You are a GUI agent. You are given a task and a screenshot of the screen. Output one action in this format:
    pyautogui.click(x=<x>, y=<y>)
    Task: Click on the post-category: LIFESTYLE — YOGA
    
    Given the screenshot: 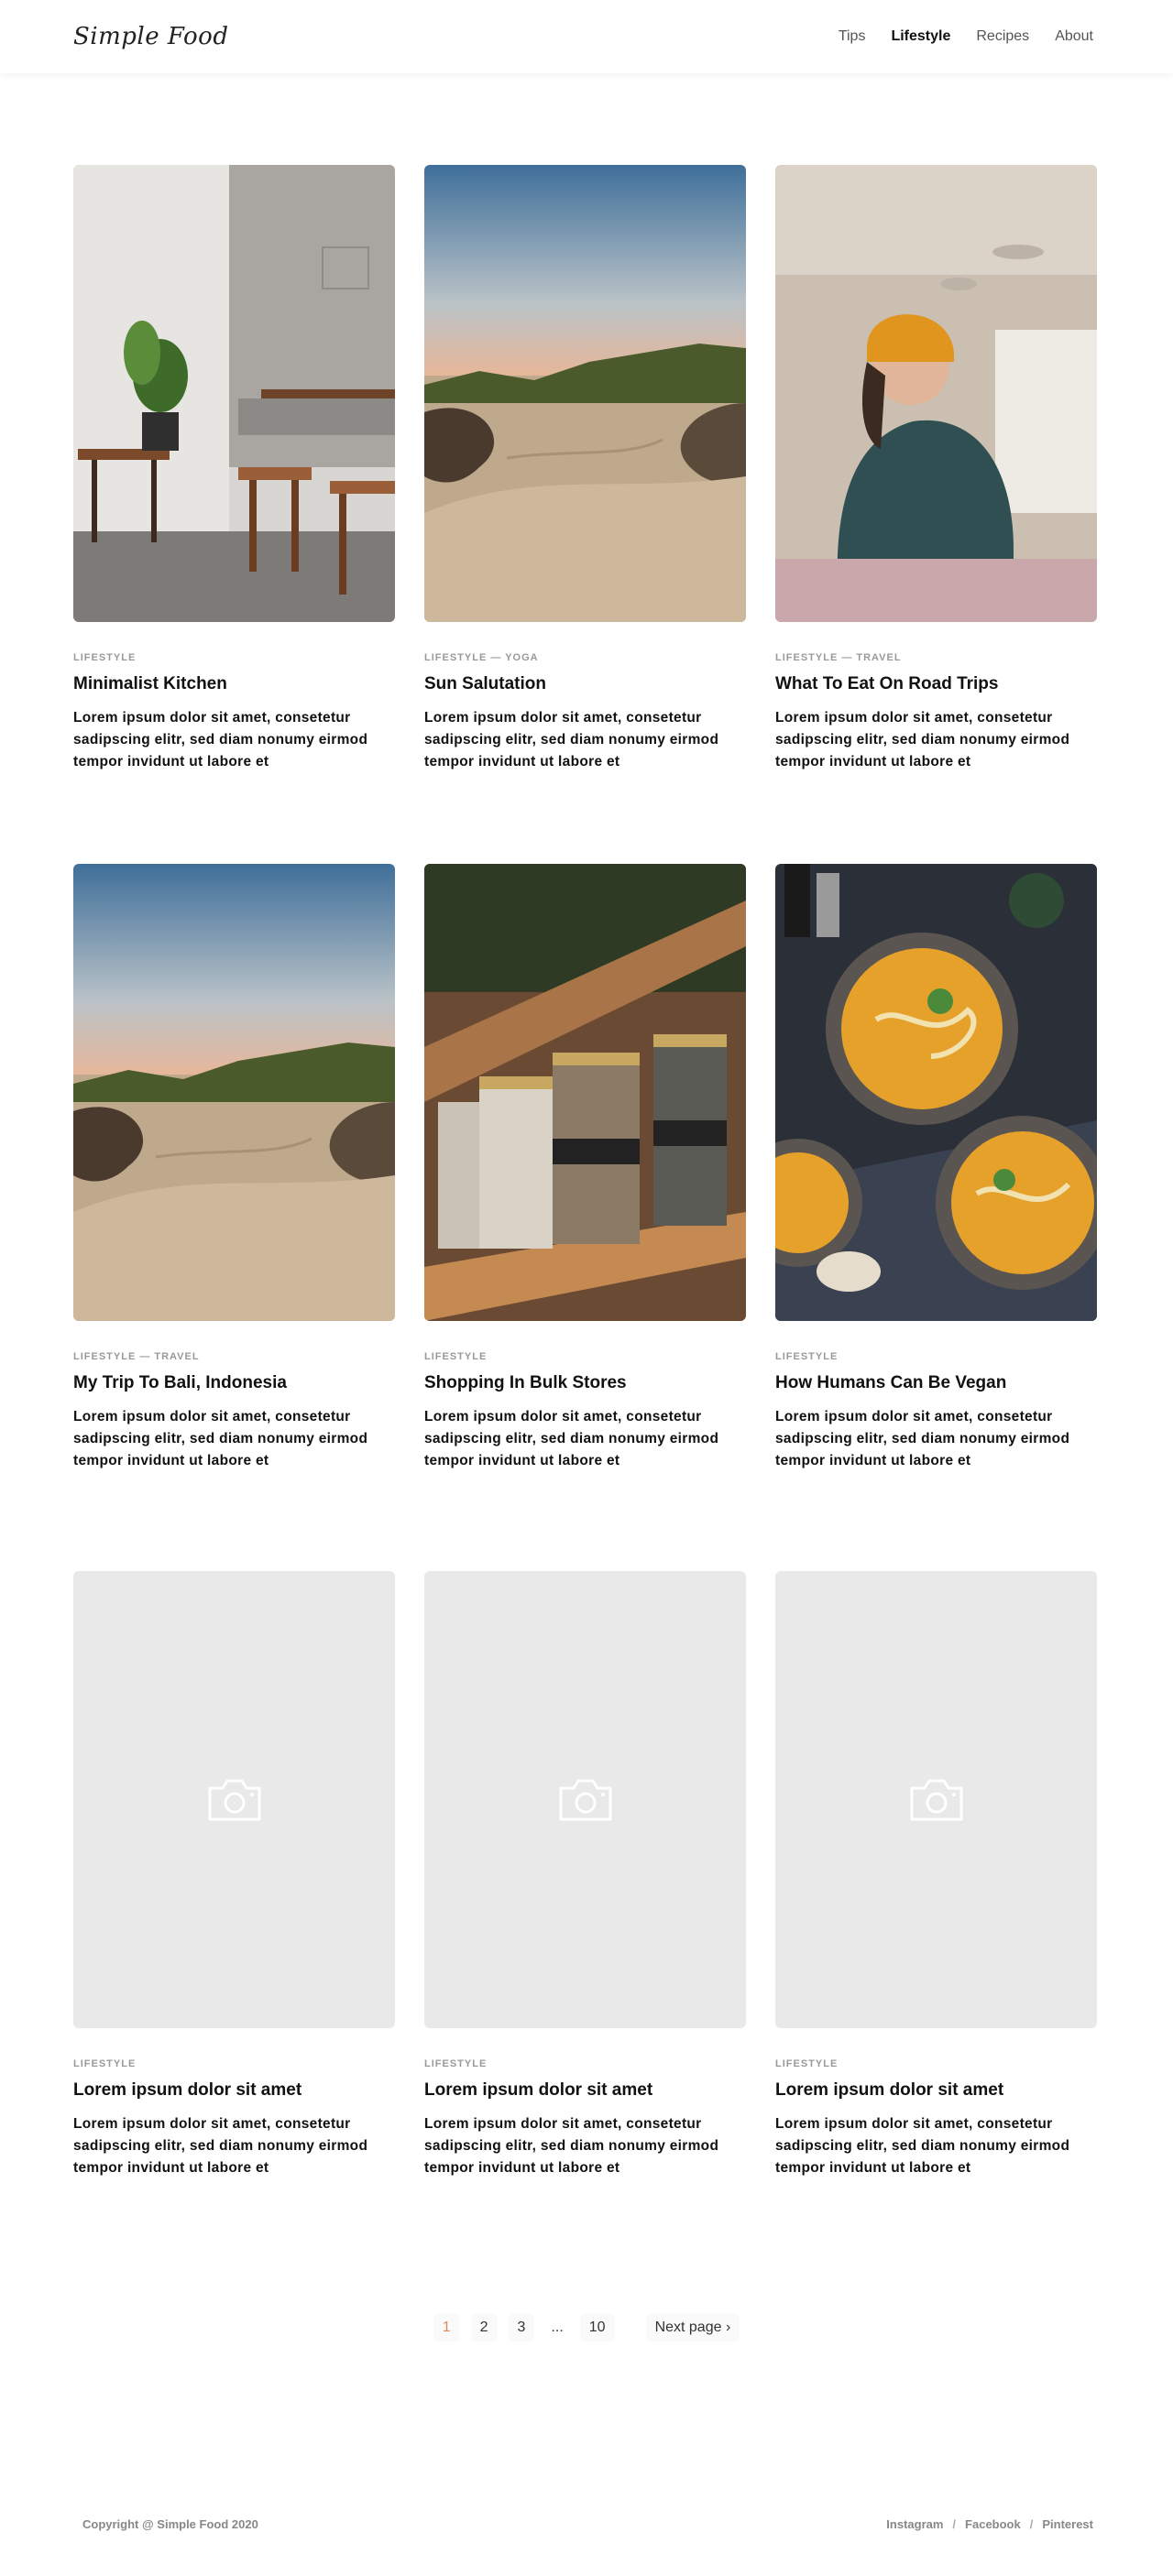 What is the action you would take?
    pyautogui.click(x=585, y=658)
    